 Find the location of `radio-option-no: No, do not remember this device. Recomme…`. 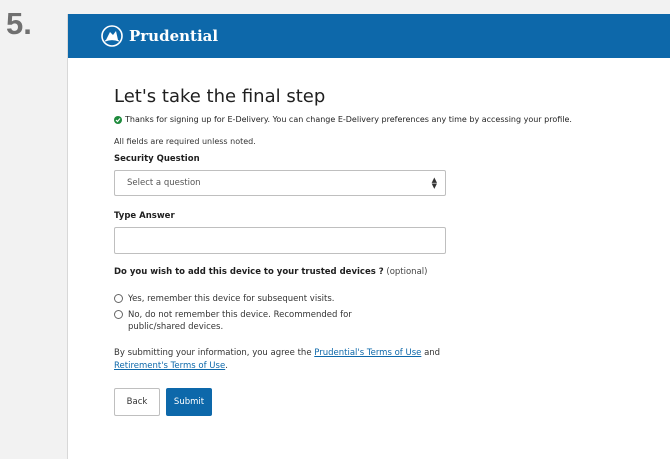

radio-option-no: No, do not remember this device. Recomme… is located at coordinates (389, 321).